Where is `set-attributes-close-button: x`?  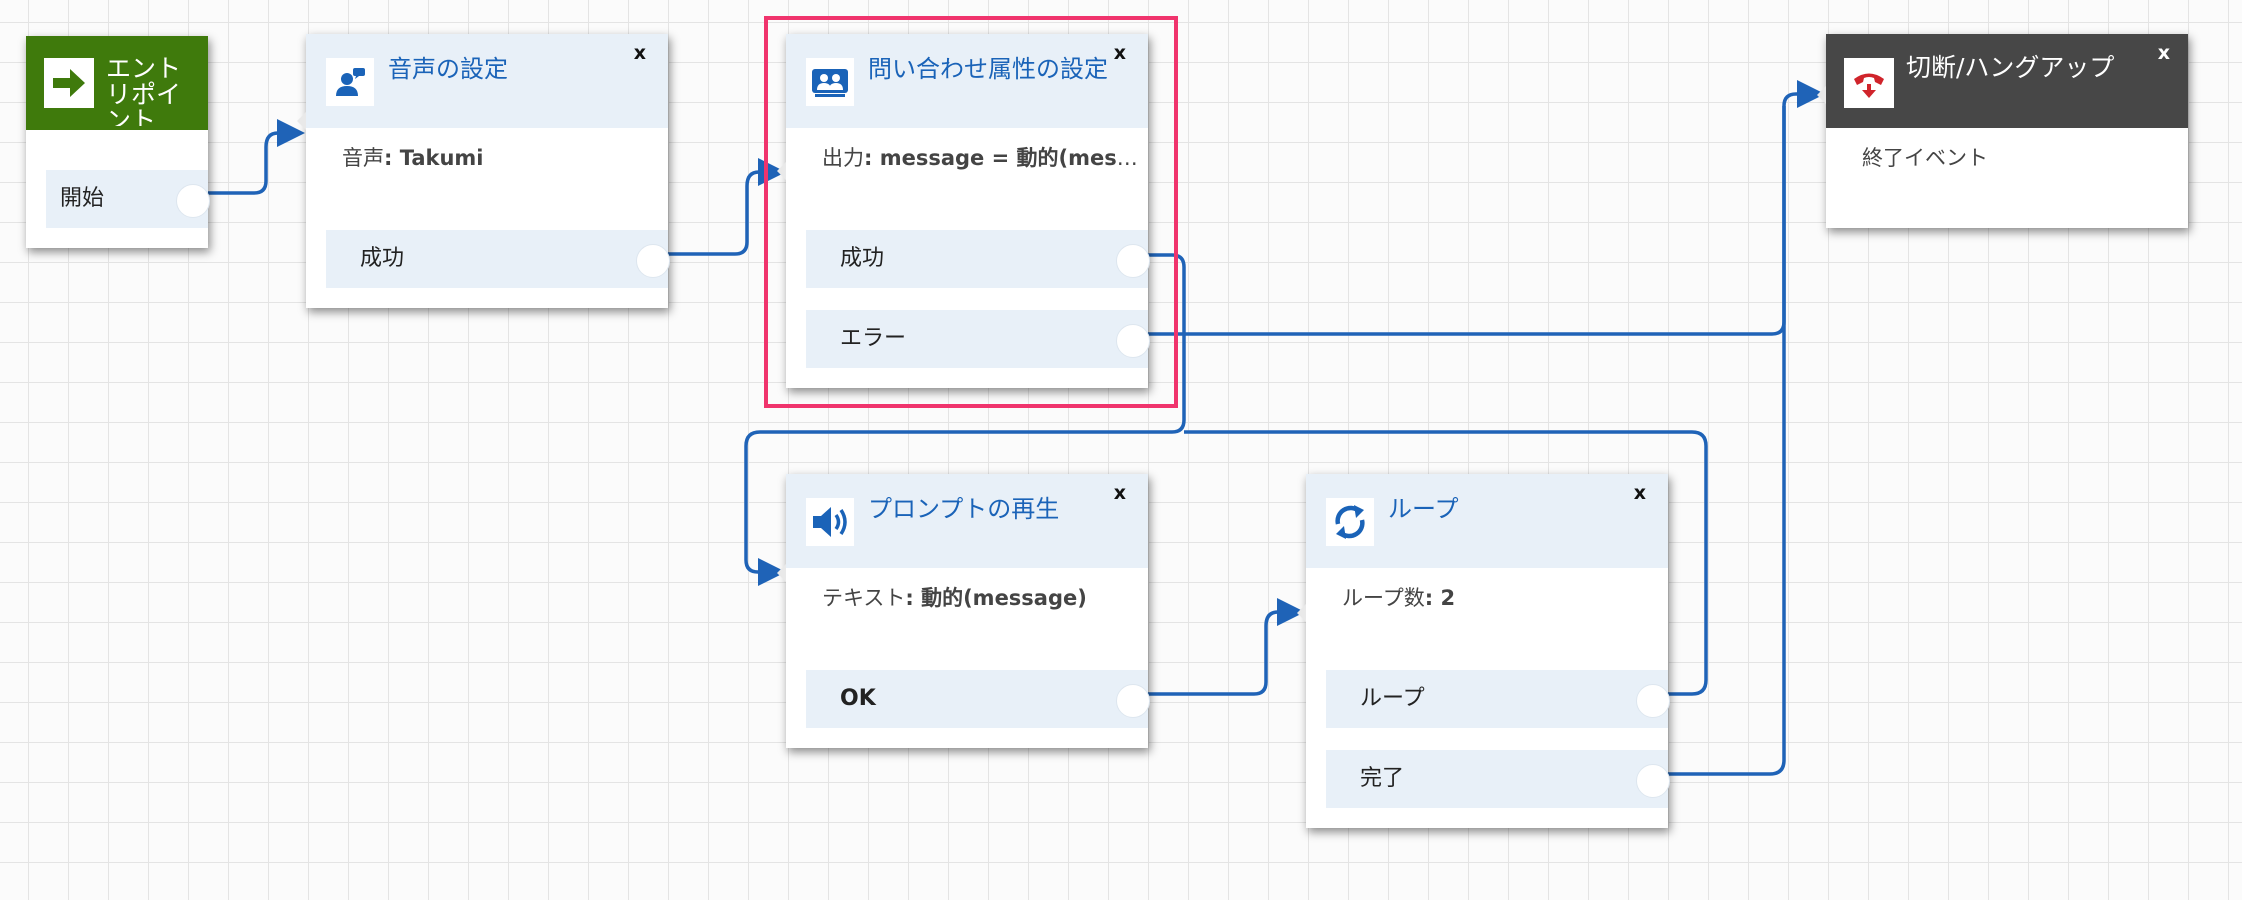
set-attributes-close-button: x is located at coordinates (1120, 53).